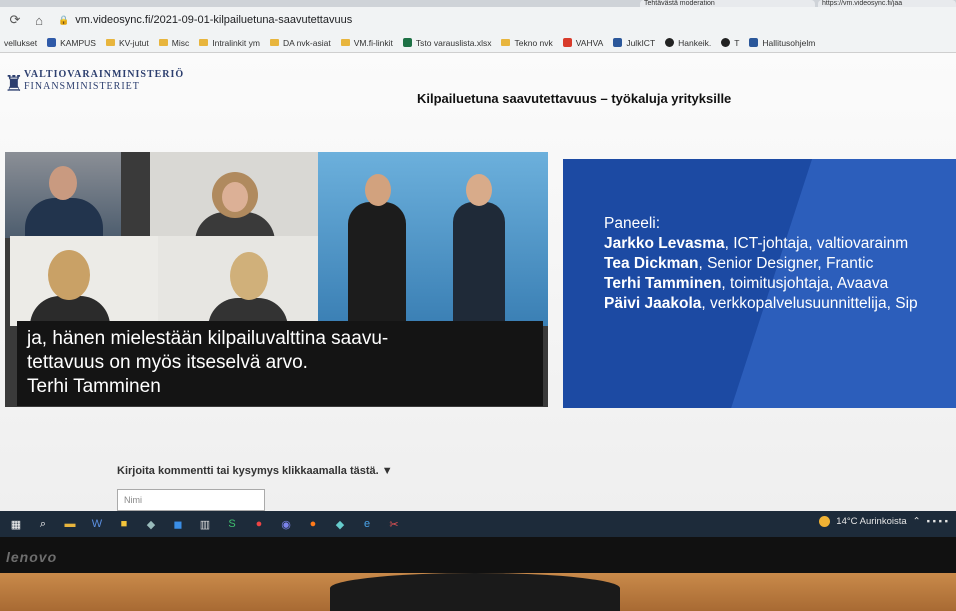 The height and width of the screenshot is (611, 956). Describe the element at coordinates (670, 42) in the screenshot. I see `hankeik-icon` at that location.